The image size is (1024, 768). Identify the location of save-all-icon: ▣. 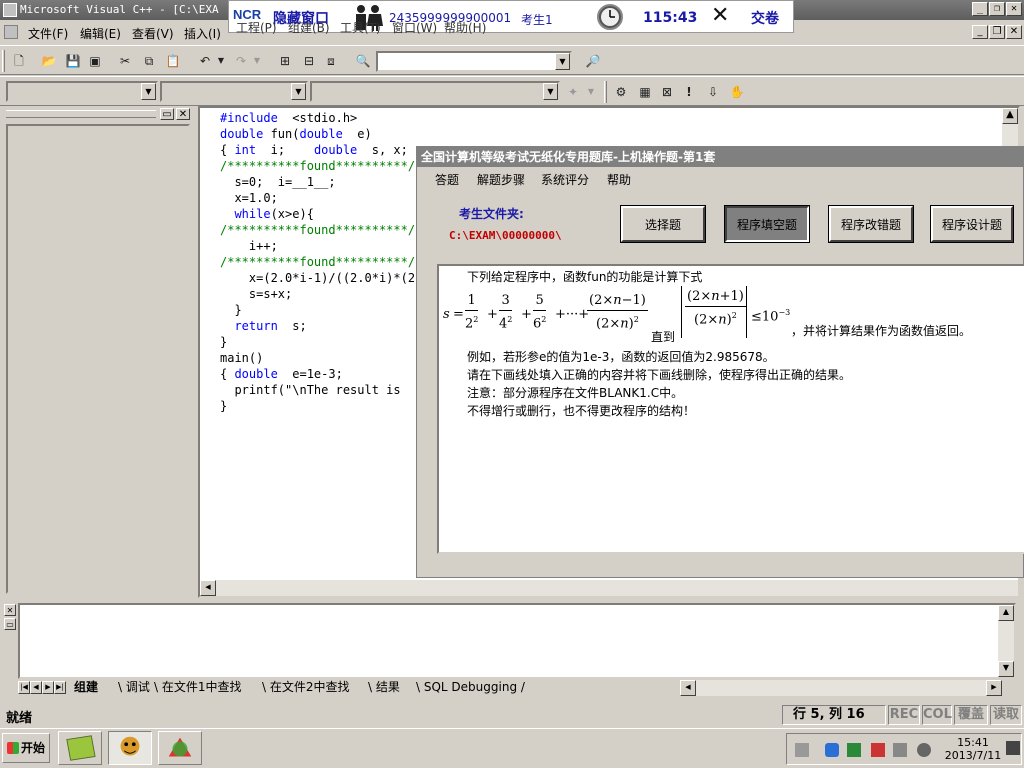
(95, 61).